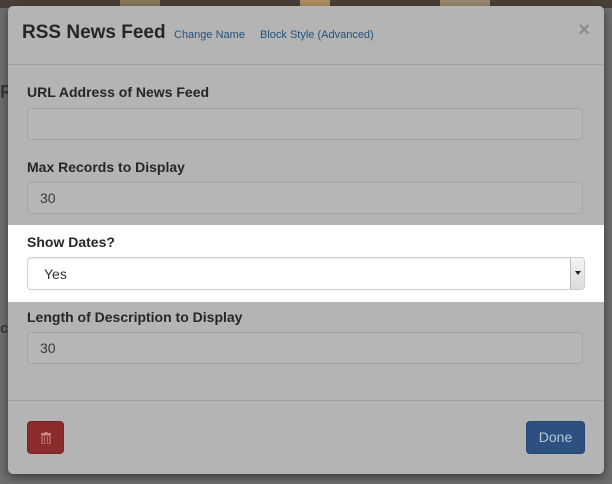 The height and width of the screenshot is (484, 612). Describe the element at coordinates (118, 92) in the screenshot. I see `url-label: URL Address of News Feed` at that location.